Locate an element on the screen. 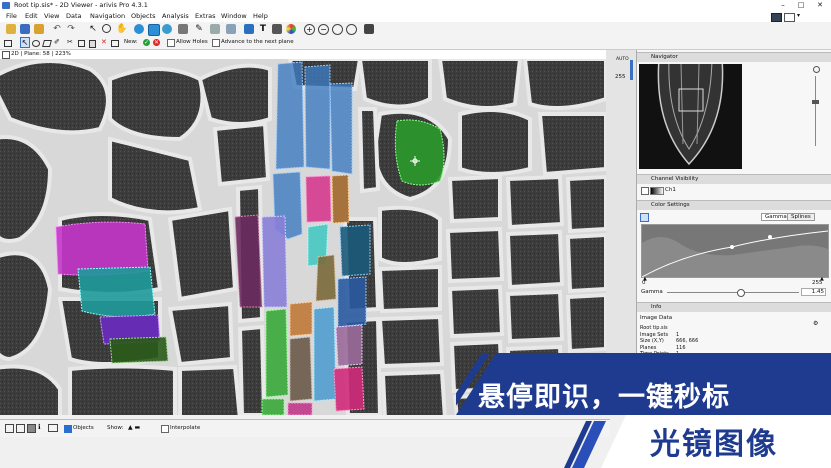 The width and height of the screenshot is (831, 468). ch1-checkbox is located at coordinates (645, 191).